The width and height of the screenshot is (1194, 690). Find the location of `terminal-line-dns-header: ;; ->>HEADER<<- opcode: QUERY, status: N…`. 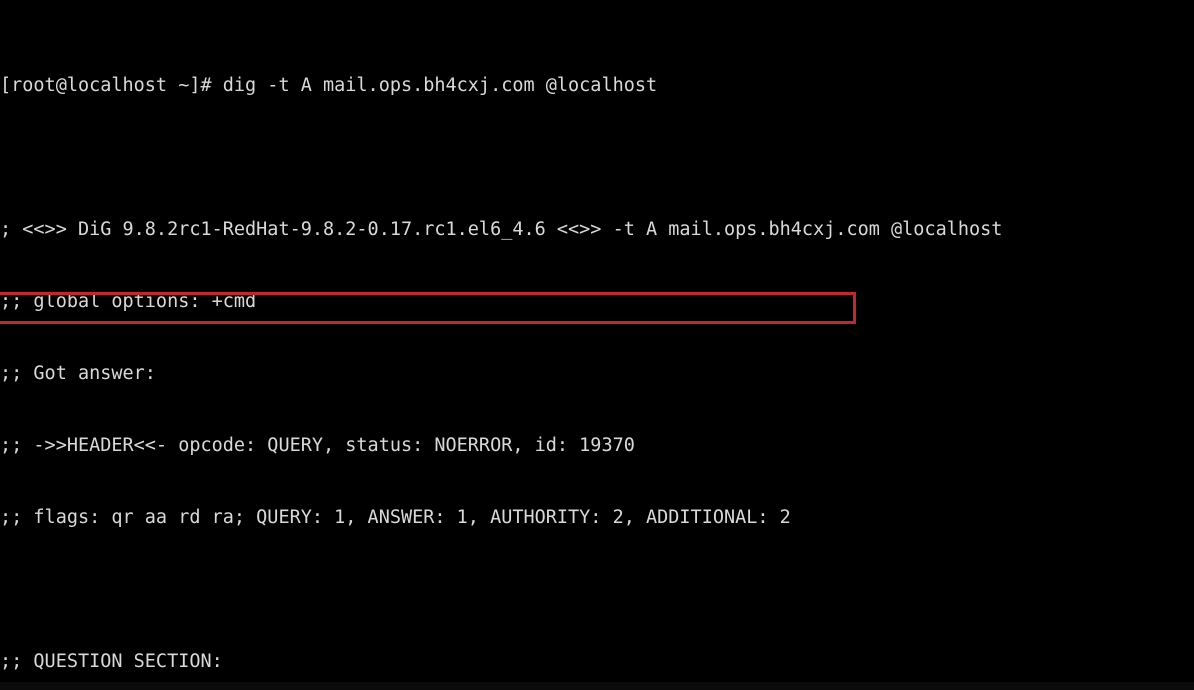

terminal-line-dns-header: ;; ->>HEADER<<- opcode: QUERY, status: N… is located at coordinates (317, 445).